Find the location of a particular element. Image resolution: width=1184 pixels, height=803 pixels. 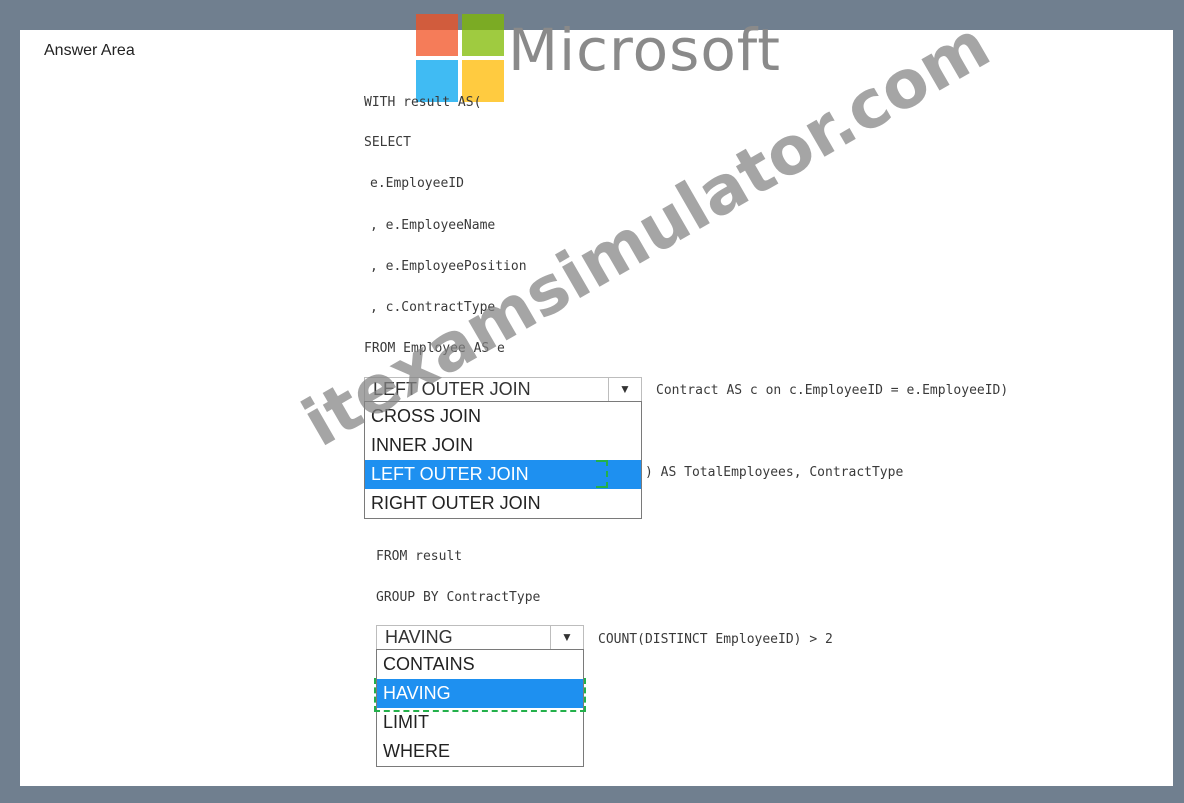

microsoft-wordmark: Microsoft is located at coordinates (644, 50).